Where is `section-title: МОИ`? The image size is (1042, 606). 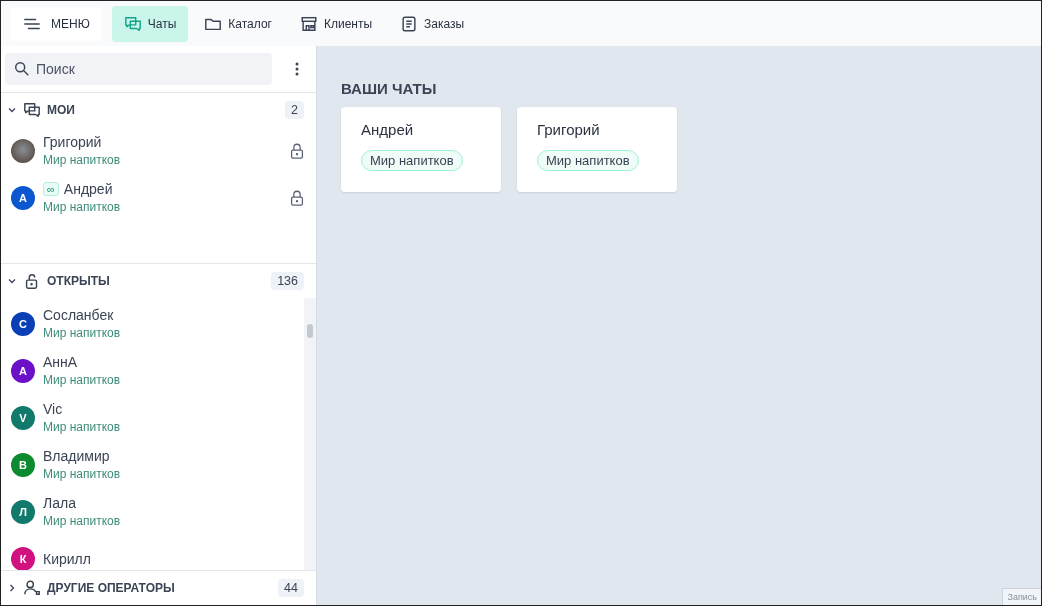
section-title: МОИ is located at coordinates (61, 110).